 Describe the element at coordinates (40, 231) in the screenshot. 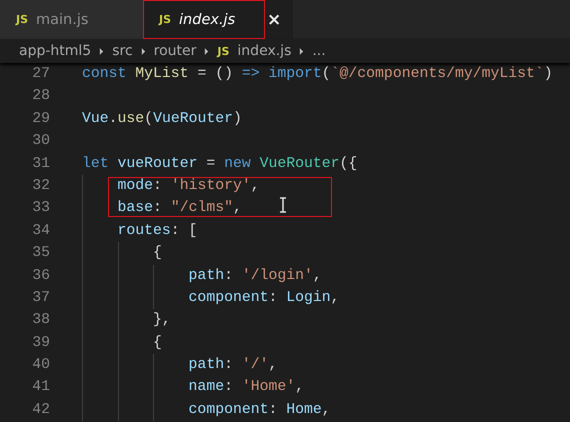

I see `line-number: 34` at that location.